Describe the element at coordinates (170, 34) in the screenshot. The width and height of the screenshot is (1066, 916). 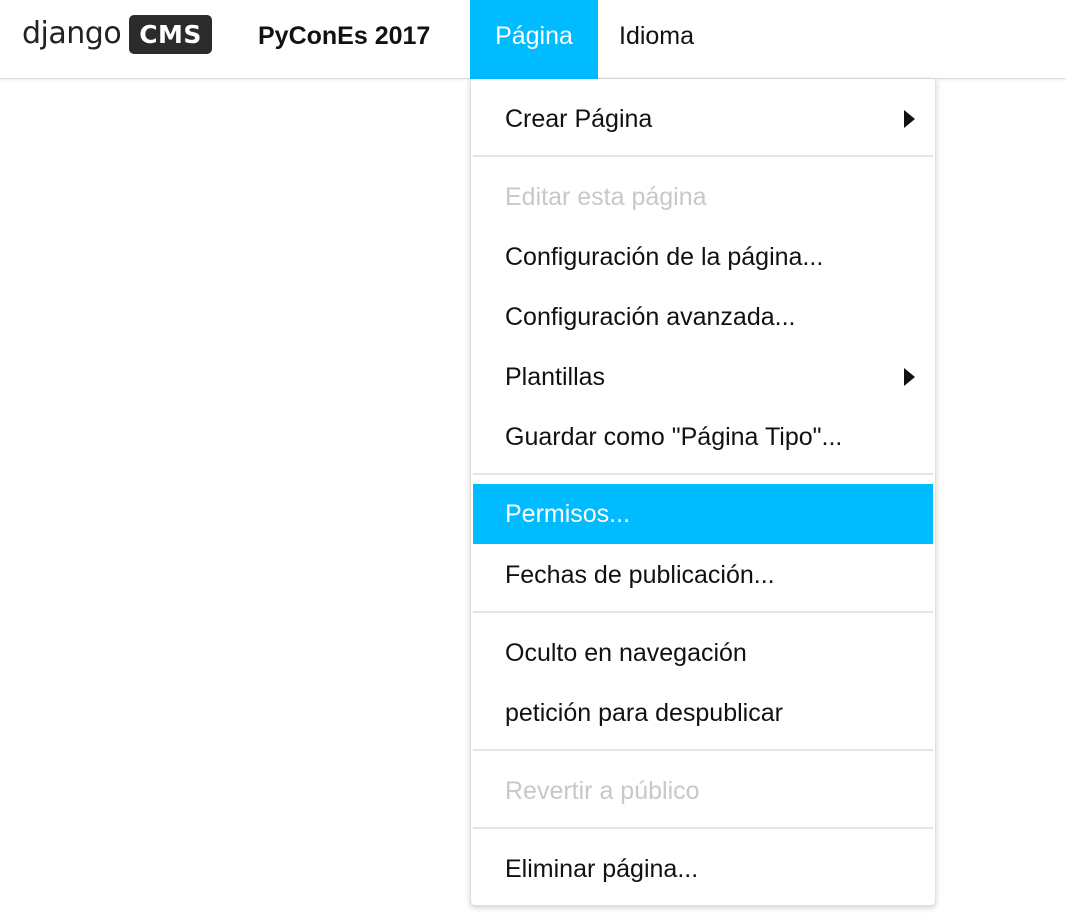
I see `logo-badge: CMS` at that location.